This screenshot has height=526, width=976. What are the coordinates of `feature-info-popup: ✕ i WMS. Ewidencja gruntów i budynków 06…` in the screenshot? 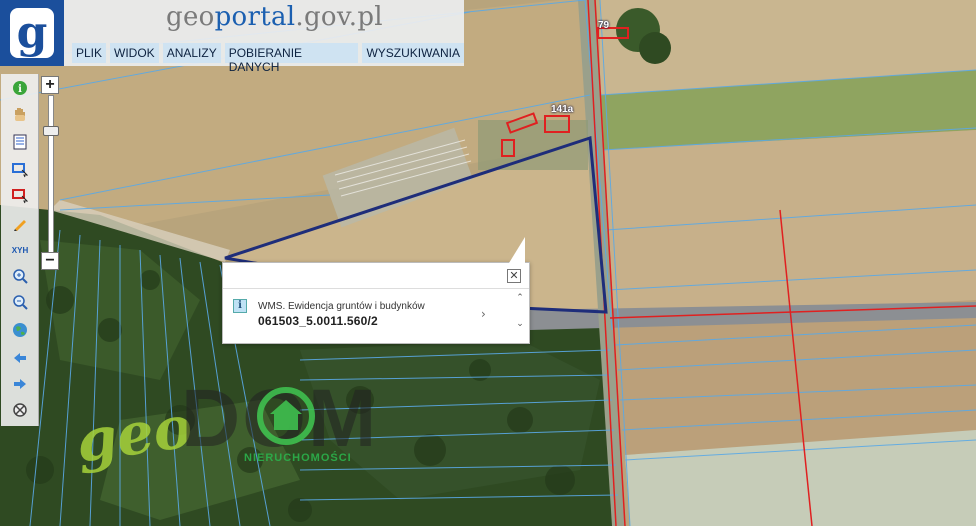 It's located at (376, 290).